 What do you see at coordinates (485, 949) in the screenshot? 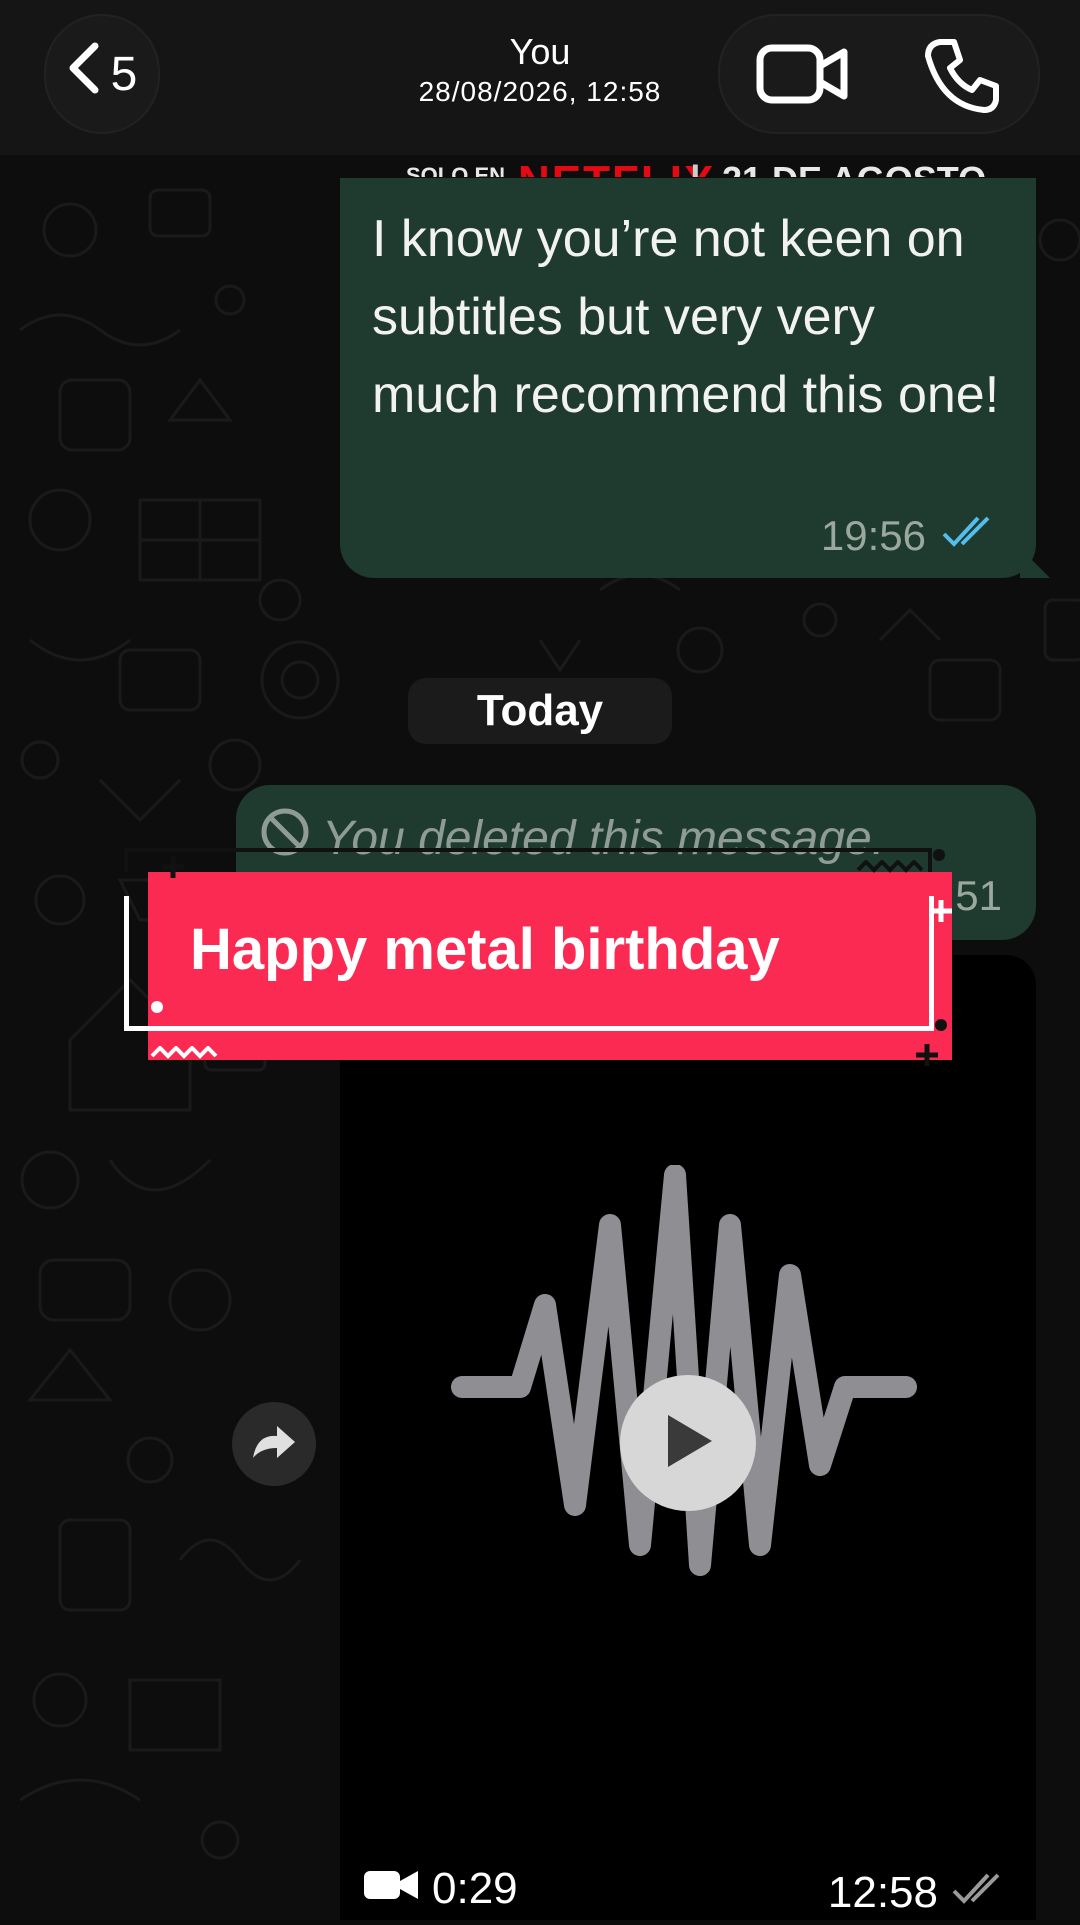
I see `sticker-text: Happy metal birthday` at bounding box center [485, 949].